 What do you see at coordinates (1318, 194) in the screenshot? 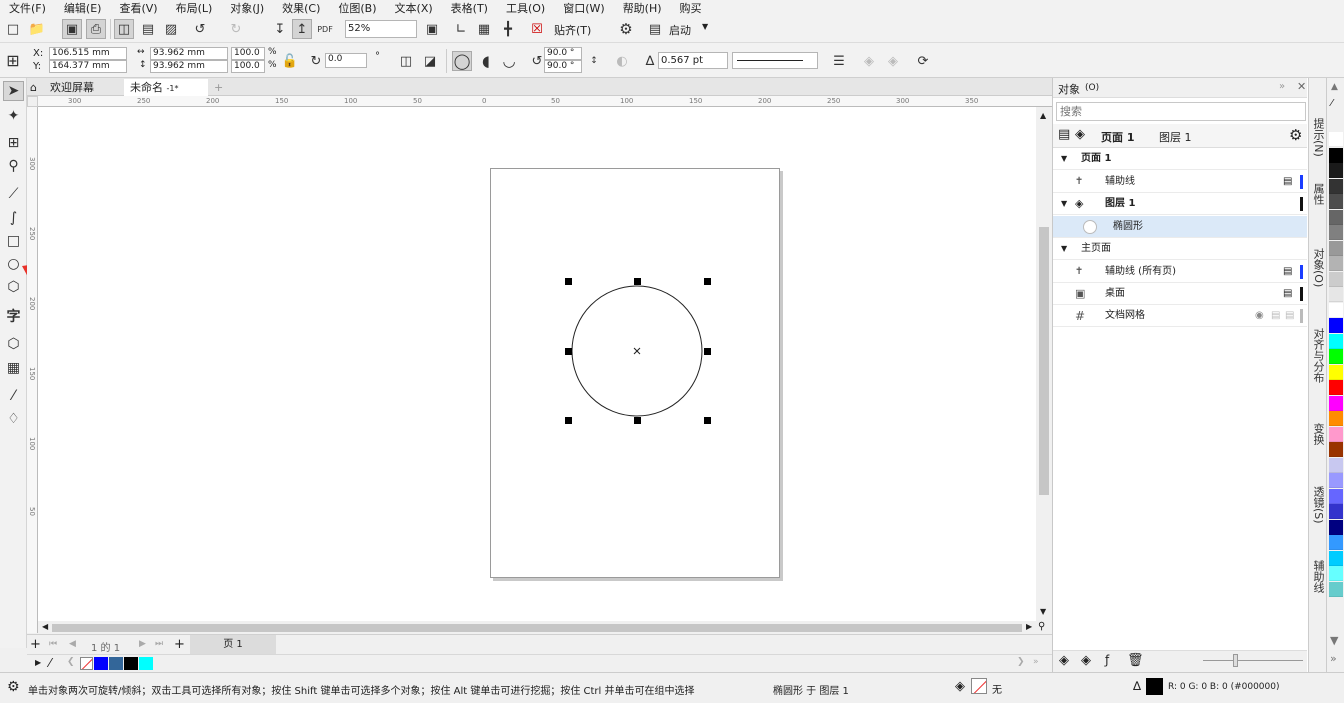
I see `side-tab-1: 属性` at bounding box center [1318, 194].